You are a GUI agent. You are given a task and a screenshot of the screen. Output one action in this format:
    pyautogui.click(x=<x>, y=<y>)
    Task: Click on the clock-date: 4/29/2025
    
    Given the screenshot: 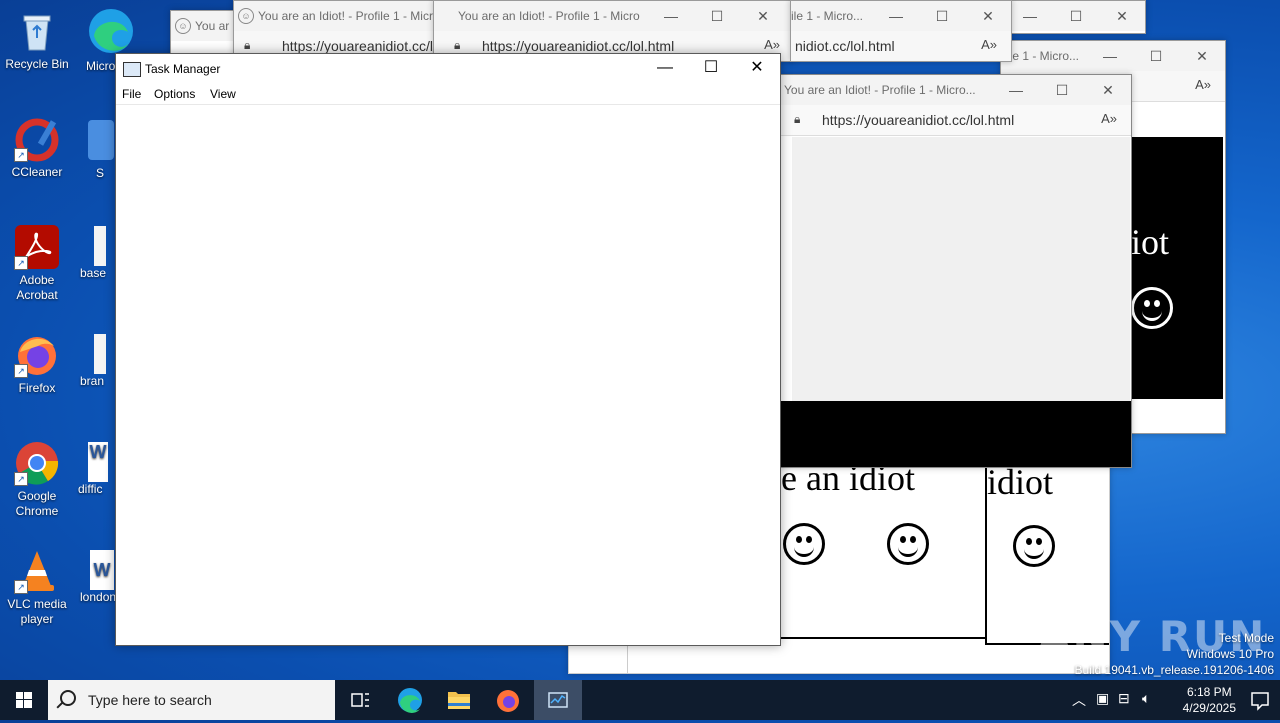 What is the action you would take?
    pyautogui.click(x=1209, y=708)
    